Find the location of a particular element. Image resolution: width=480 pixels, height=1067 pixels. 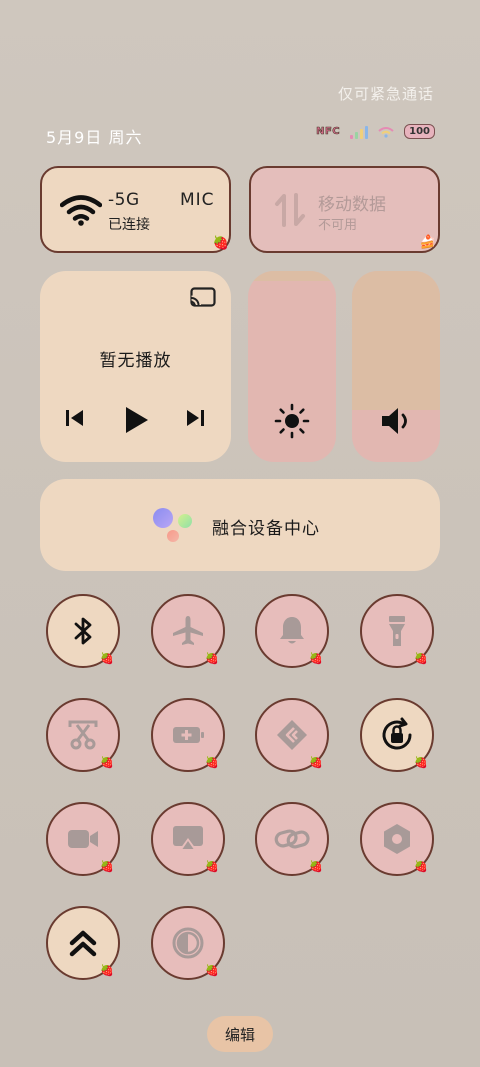

brightness-track is located at coordinates (292, 276).